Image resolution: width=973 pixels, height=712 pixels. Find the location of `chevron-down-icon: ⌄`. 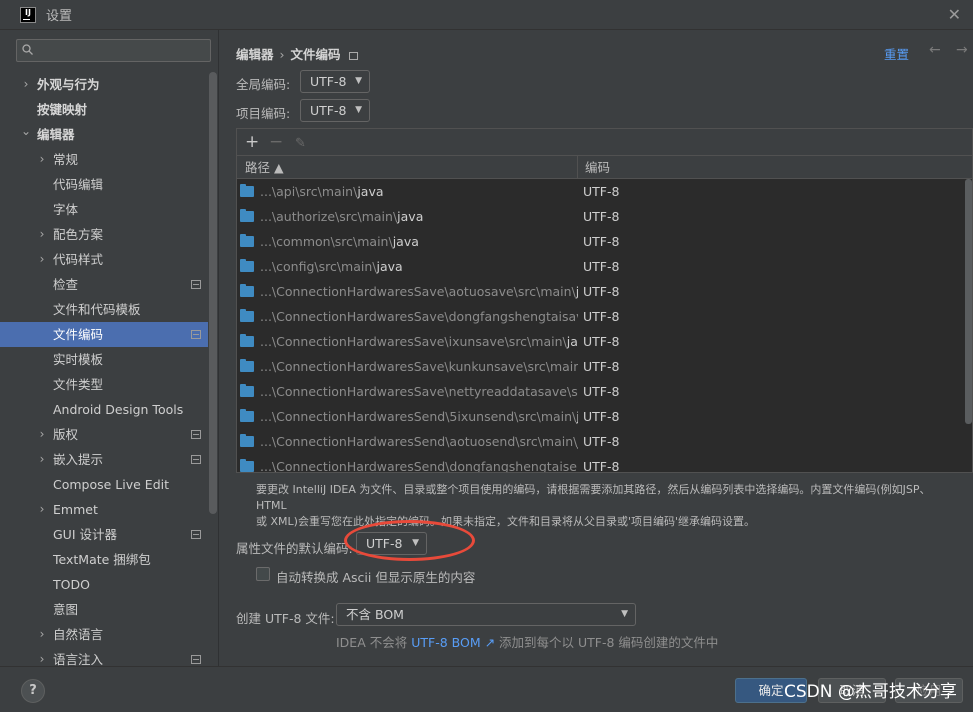

chevron-down-icon: ⌄ is located at coordinates (26, 134).